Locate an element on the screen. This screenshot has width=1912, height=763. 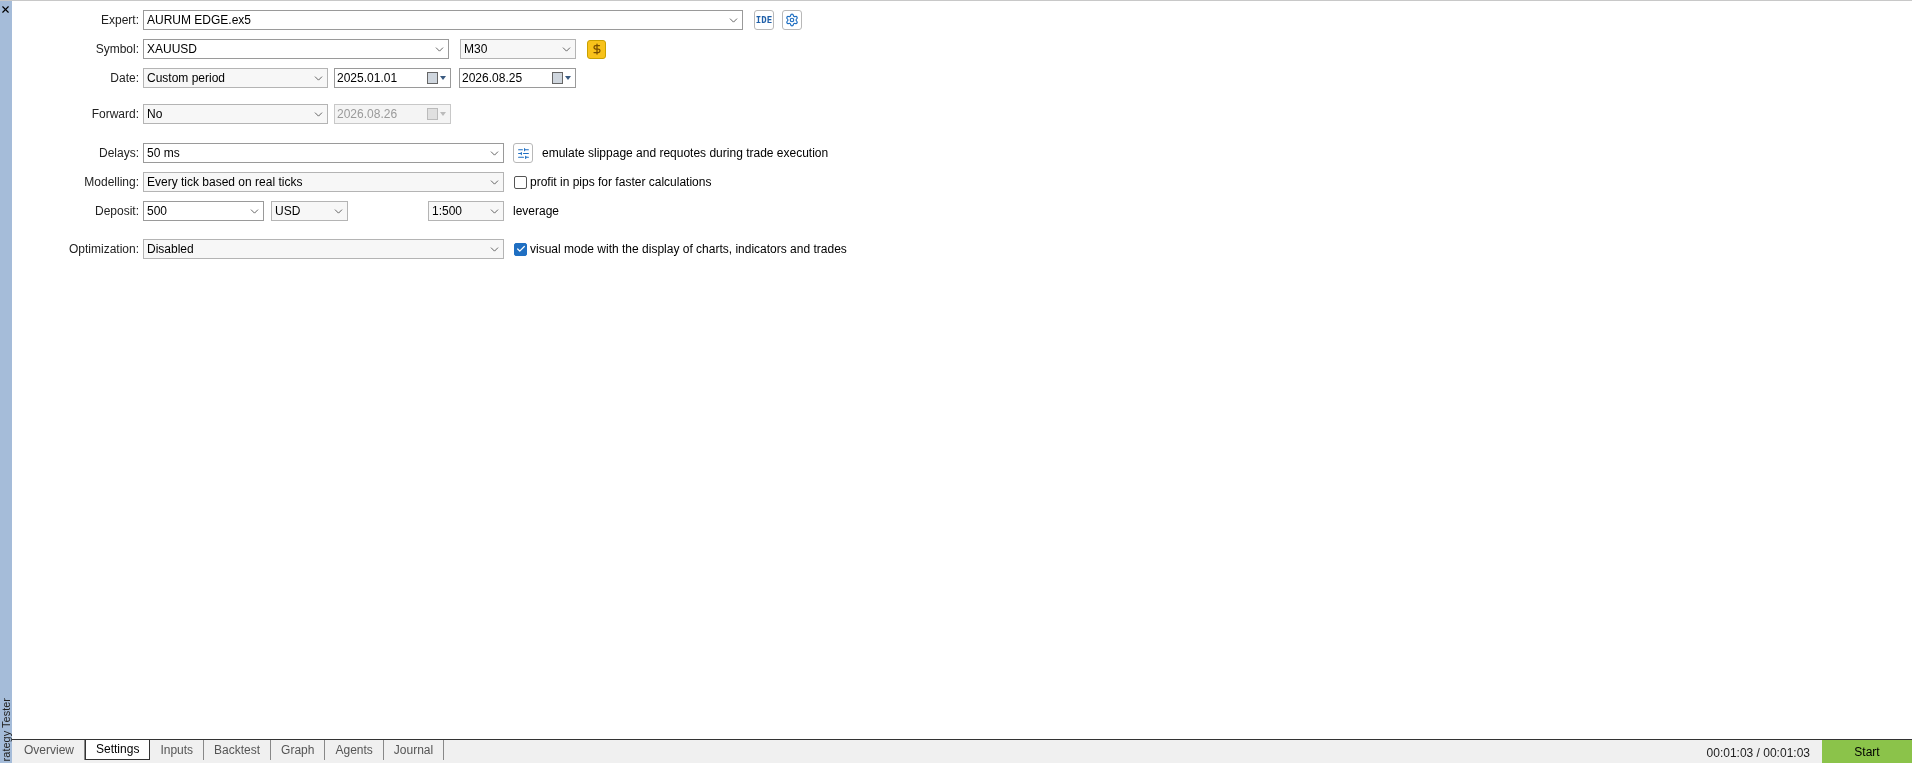
field-label: Deposit: is located at coordinates (116, 211).